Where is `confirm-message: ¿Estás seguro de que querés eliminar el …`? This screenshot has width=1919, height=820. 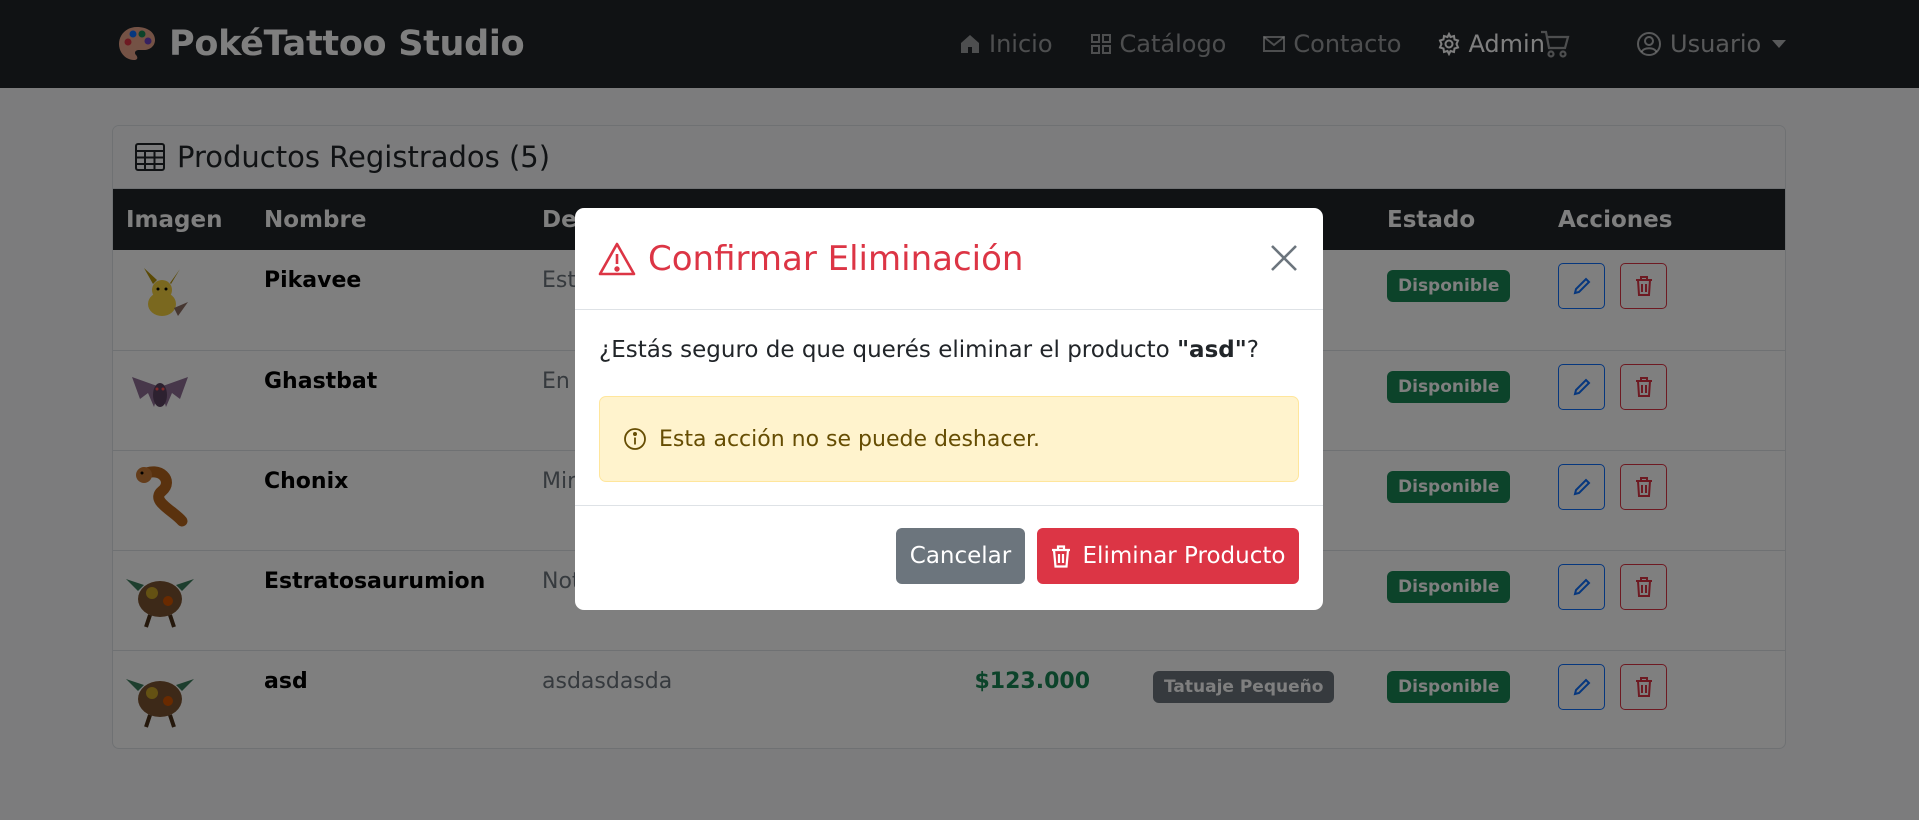 confirm-message: ¿Estás seguro de que querés eliminar el … is located at coordinates (929, 350).